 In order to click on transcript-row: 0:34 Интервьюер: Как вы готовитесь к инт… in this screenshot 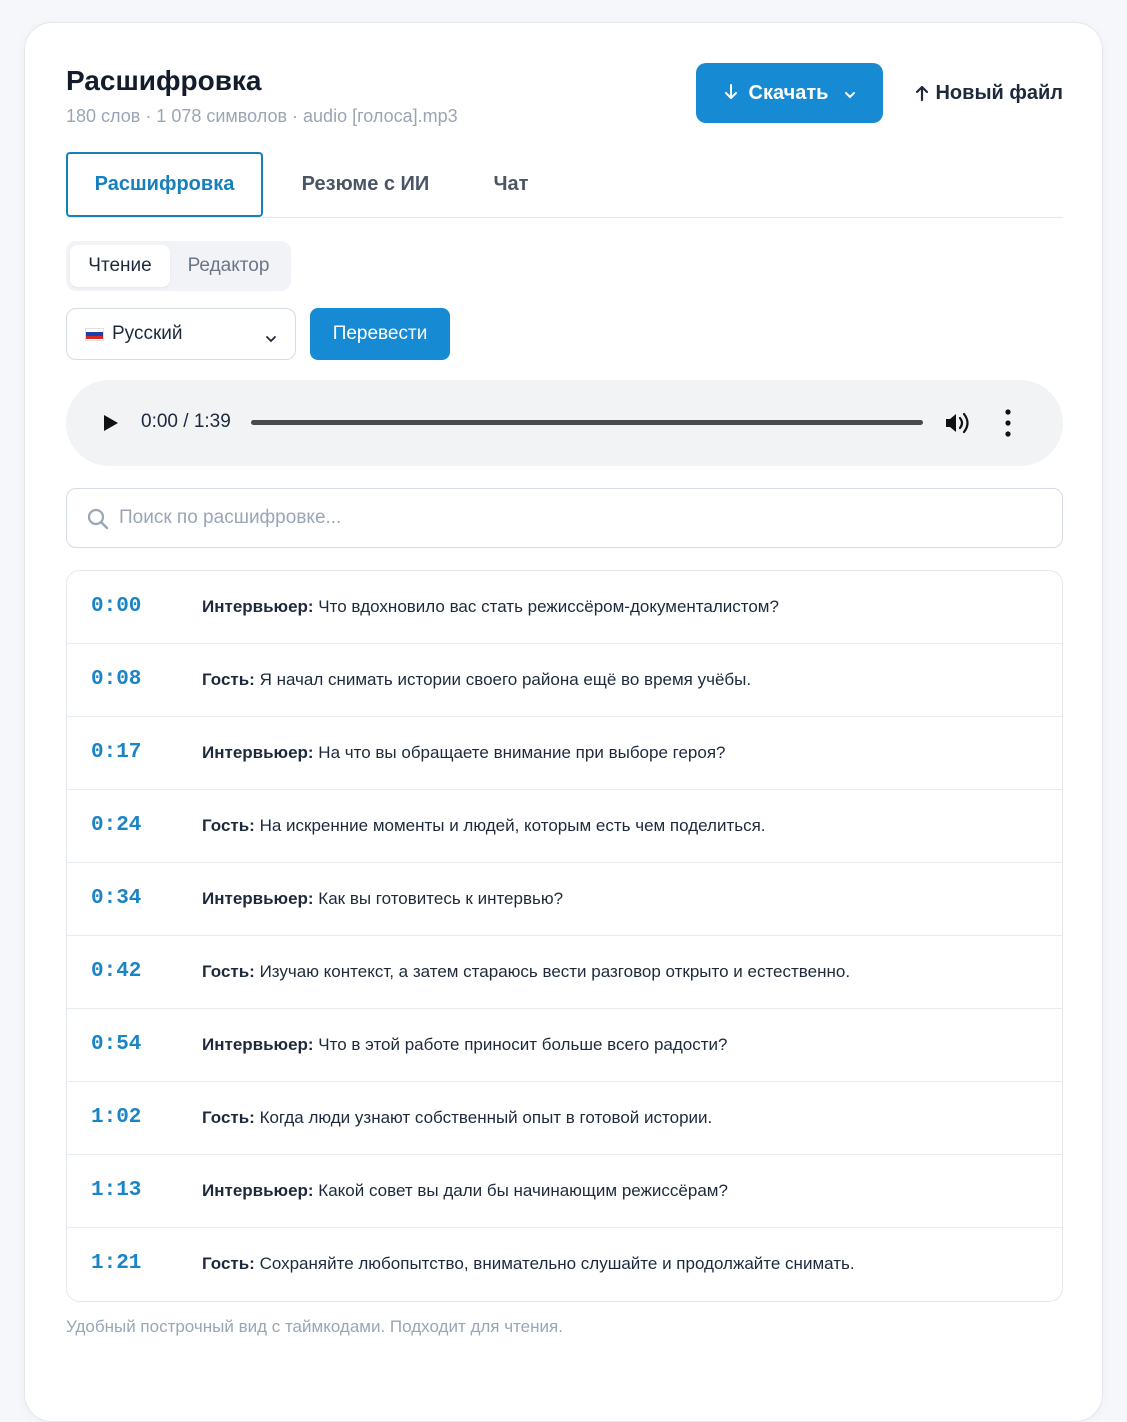, I will do `click(564, 899)`.